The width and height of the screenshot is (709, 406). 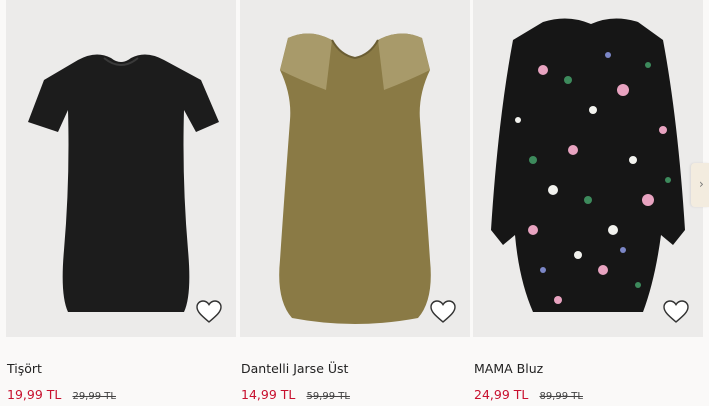 I want to click on original-price: 59,99 TL, so click(x=328, y=396).